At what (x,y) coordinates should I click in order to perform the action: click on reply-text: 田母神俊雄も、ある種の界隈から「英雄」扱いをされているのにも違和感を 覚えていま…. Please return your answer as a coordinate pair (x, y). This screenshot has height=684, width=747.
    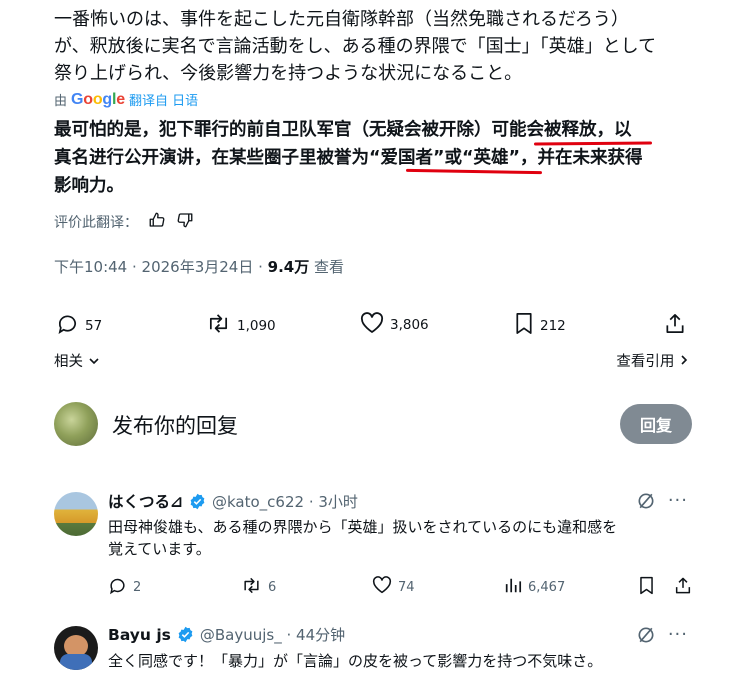
    Looking at the image, I should click on (403, 538).